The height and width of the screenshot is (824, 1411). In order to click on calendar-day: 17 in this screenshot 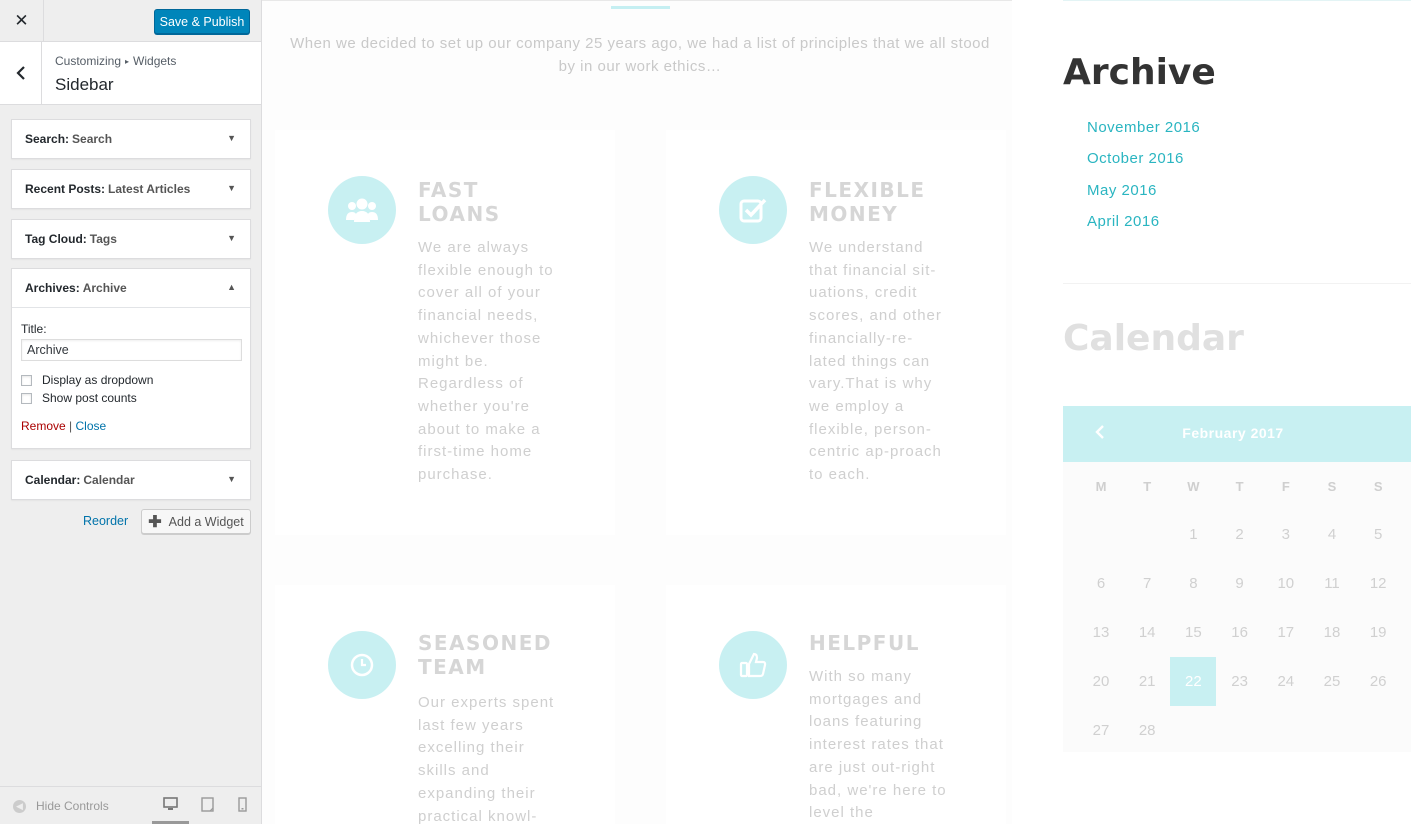, I will do `click(1286, 632)`.